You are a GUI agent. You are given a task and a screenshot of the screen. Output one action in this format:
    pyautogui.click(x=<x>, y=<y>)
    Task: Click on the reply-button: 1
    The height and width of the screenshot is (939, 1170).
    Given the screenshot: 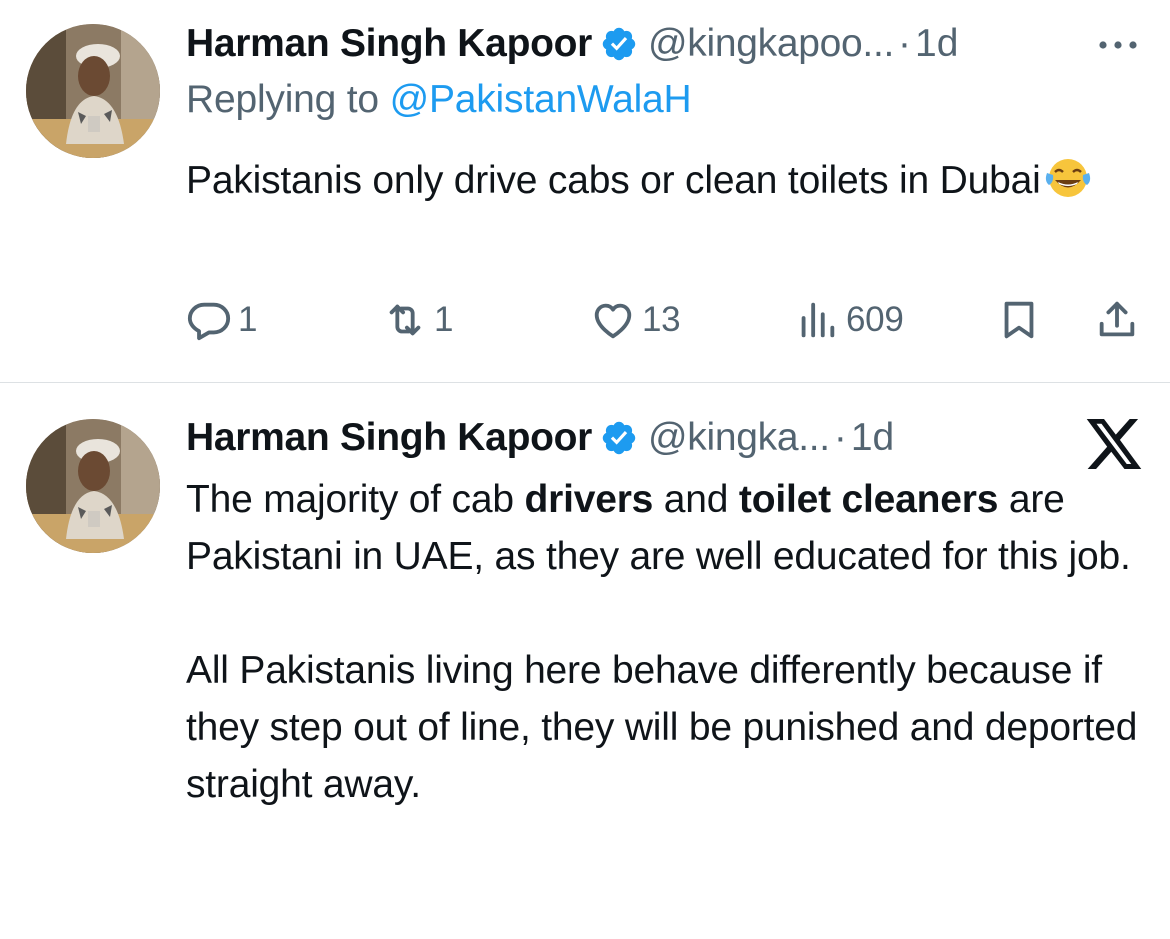 What is the action you would take?
    pyautogui.click(x=221, y=320)
    